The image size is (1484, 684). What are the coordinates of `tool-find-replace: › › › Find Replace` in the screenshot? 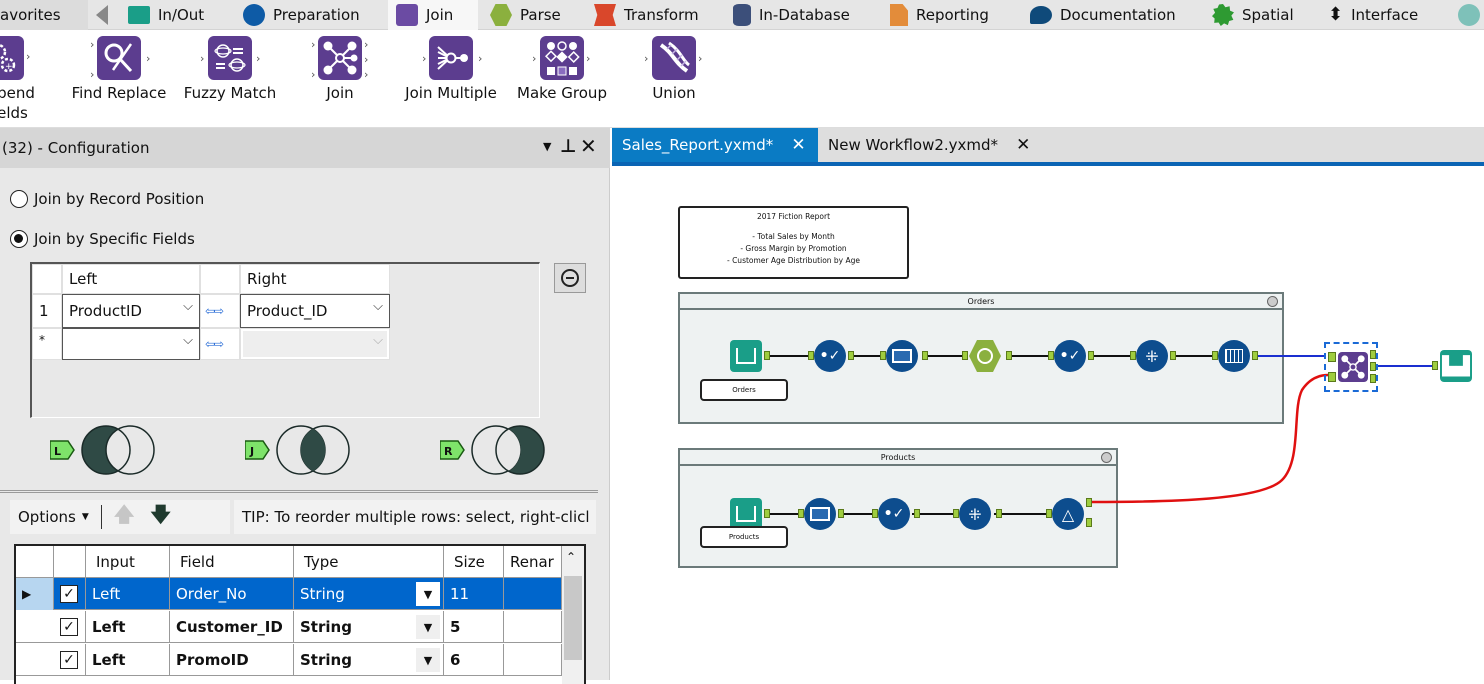 It's located at (119, 69).